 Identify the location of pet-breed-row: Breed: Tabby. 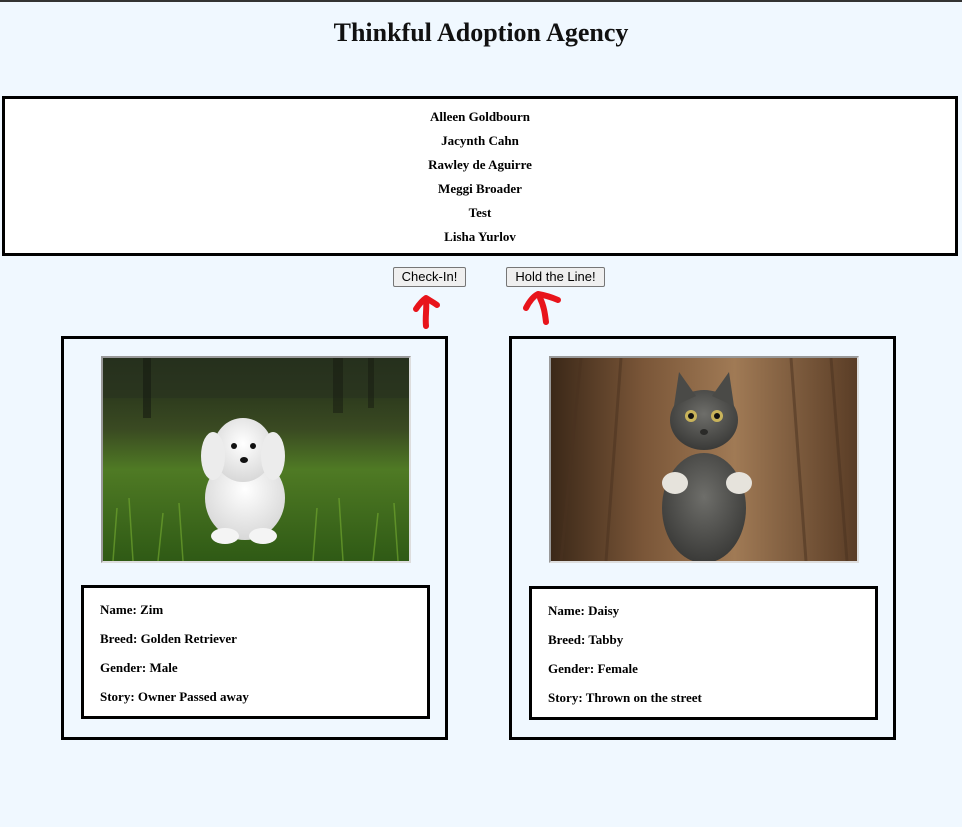
(585, 640).